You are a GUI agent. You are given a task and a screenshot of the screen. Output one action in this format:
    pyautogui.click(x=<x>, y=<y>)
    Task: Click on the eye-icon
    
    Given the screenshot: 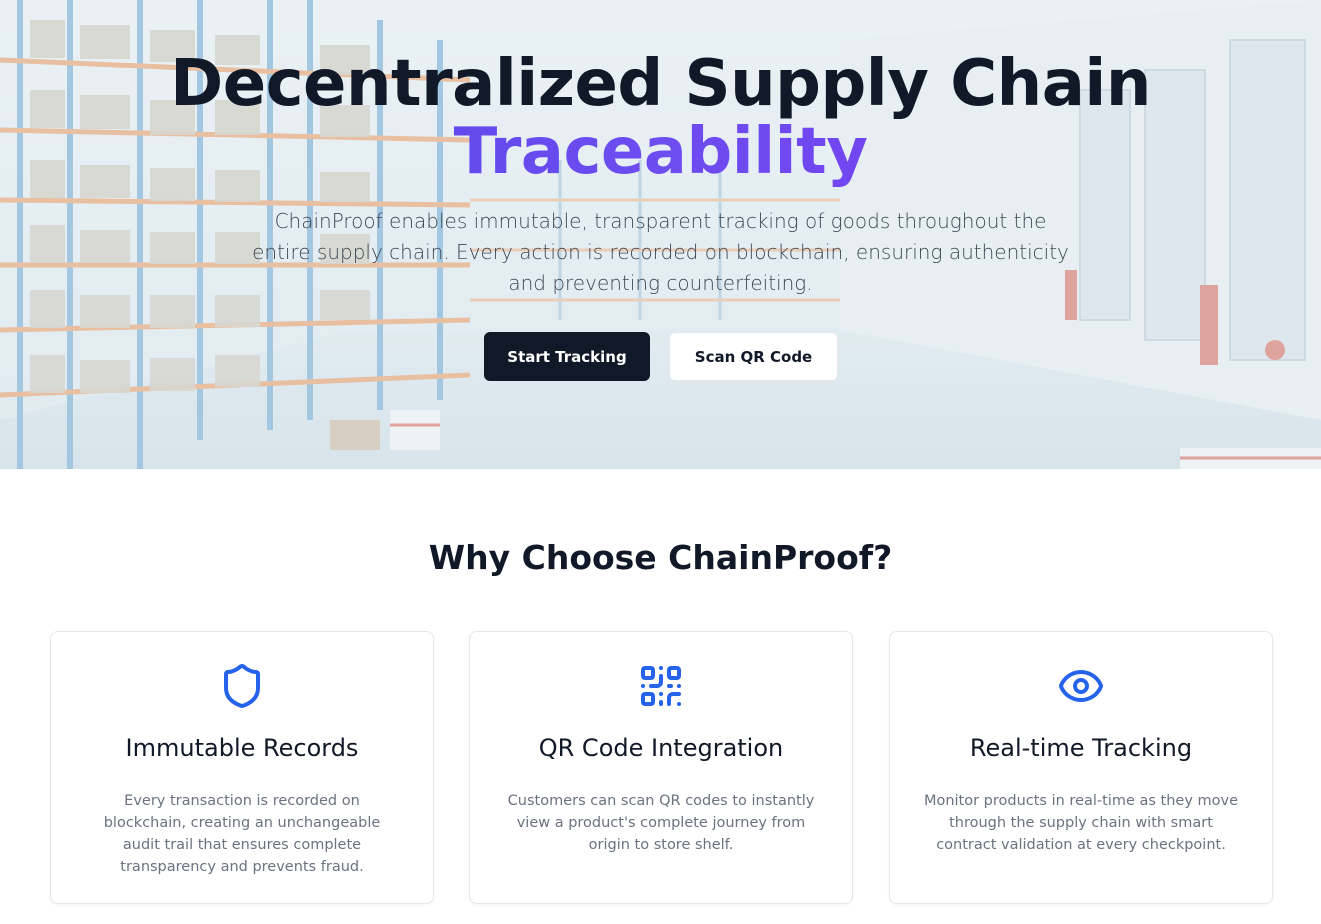 What is the action you would take?
    pyautogui.click(x=1081, y=686)
    